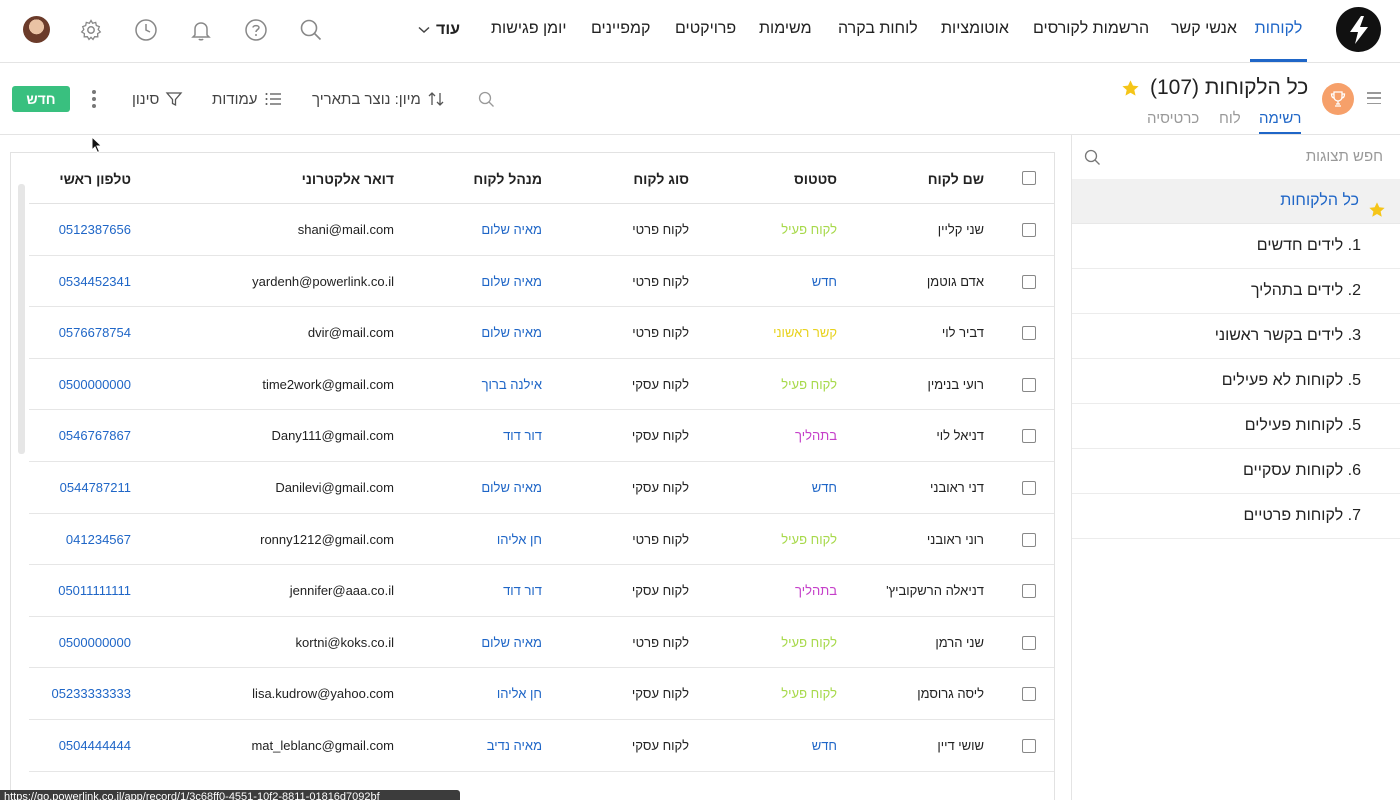  I want to click on nav-tab-dashboards: לוחות בקרה, so click(878, 31).